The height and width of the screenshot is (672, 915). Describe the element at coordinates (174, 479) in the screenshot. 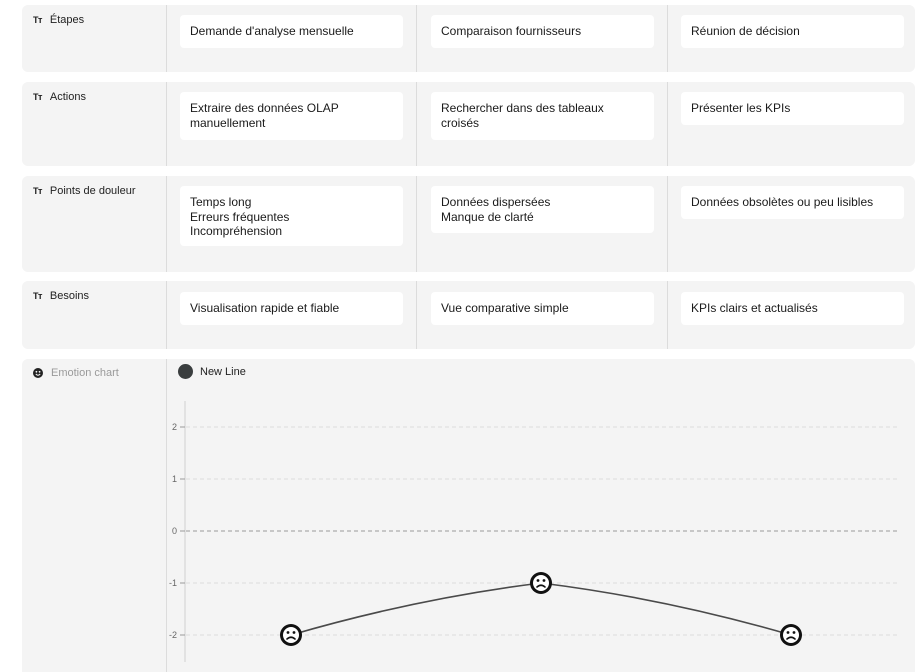

I see `y-tick-label: 1` at that location.